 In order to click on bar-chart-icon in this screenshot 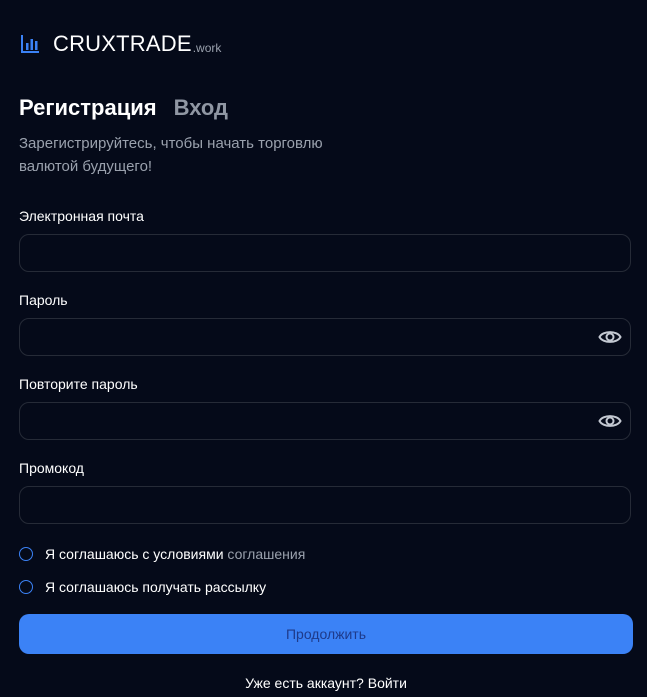, I will do `click(30, 44)`.